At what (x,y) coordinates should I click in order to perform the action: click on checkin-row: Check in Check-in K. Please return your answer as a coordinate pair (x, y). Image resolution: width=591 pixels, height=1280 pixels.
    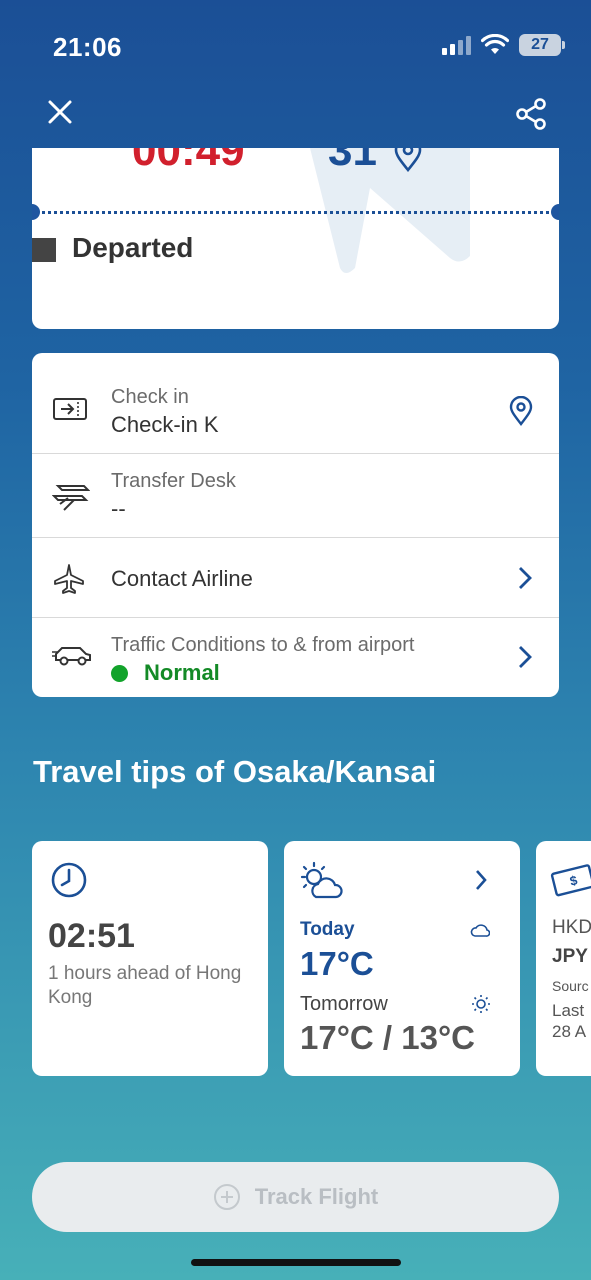
    Looking at the image, I should click on (295, 403).